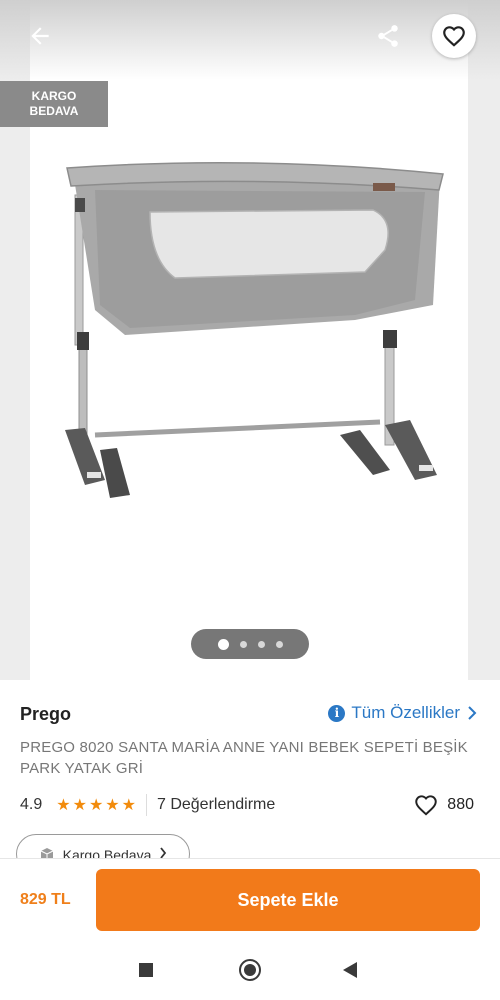  I want to click on cart-bar: 829 TL Sepete Ekle, so click(250, 899).